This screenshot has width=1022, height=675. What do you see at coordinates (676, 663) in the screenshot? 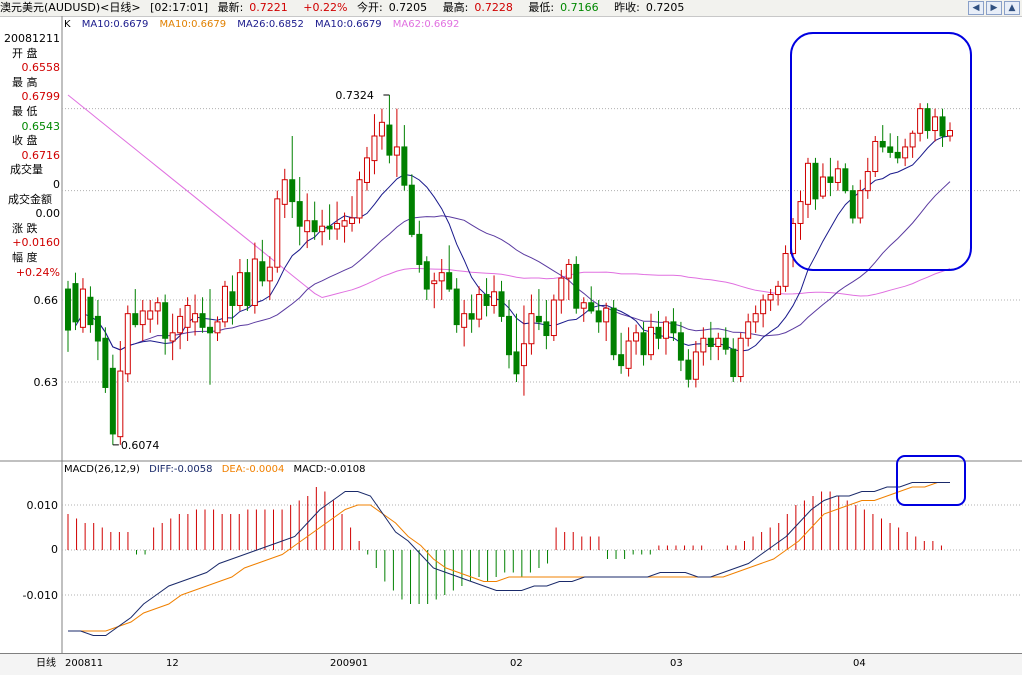
I see `x-tick-label: 03` at bounding box center [676, 663].